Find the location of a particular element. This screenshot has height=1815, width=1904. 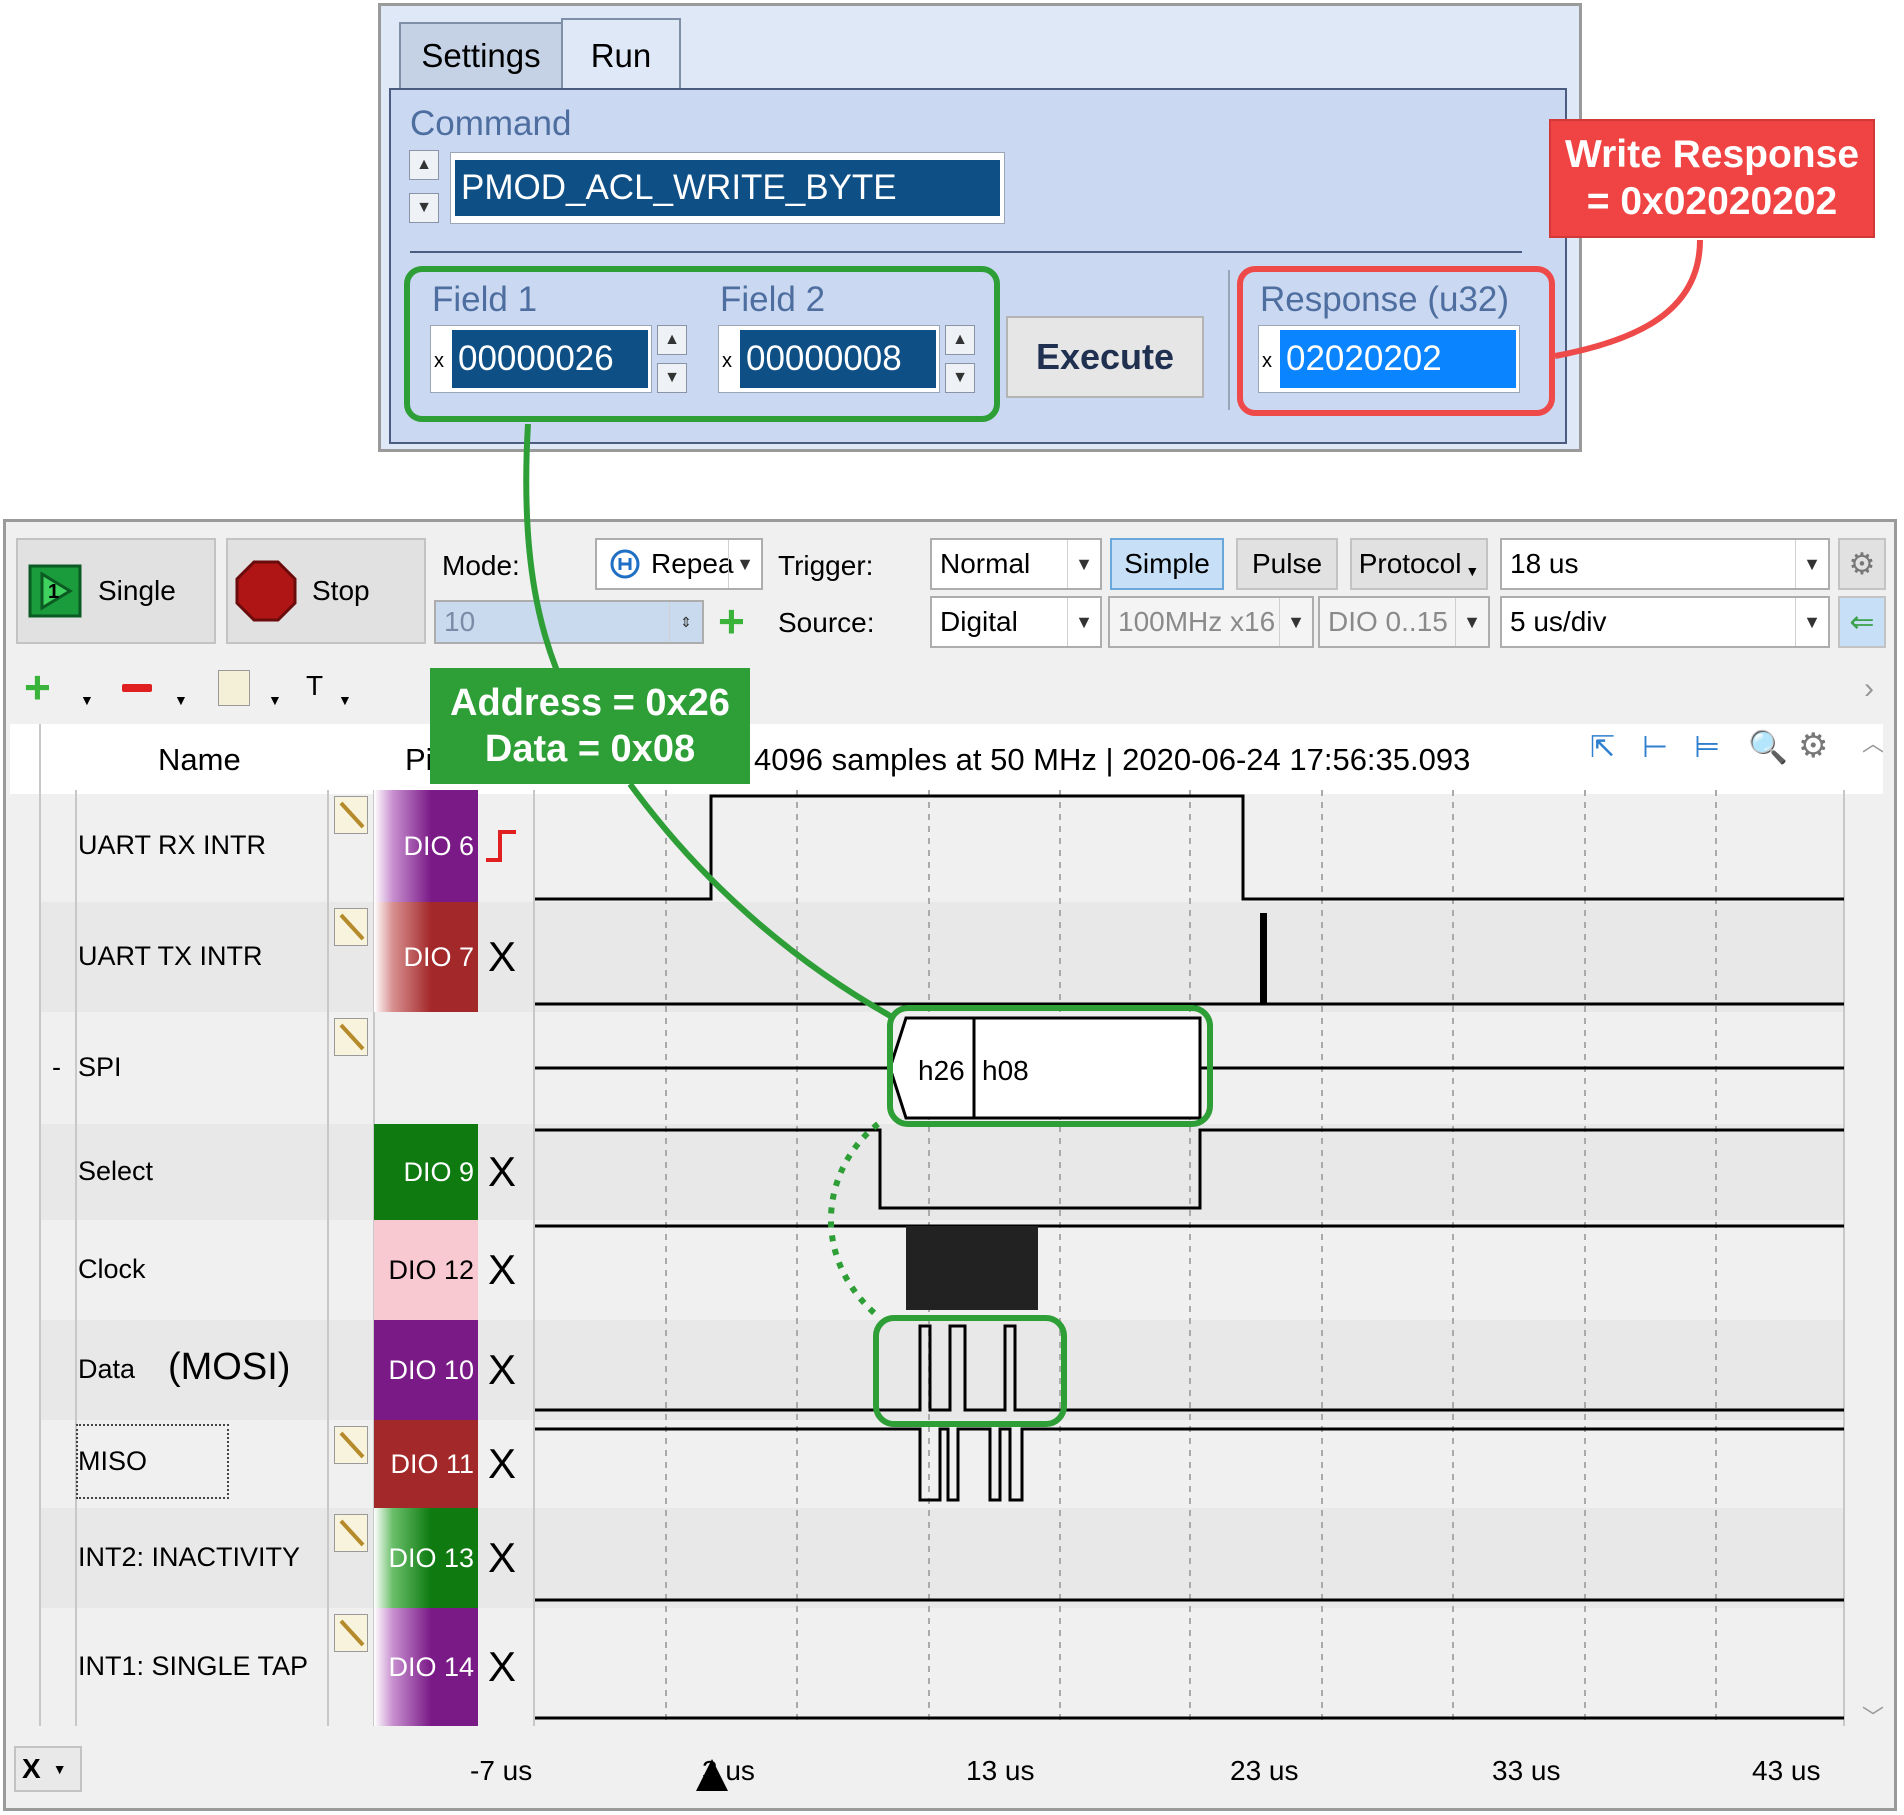

channel-name: SPI is located at coordinates (100, 1067).